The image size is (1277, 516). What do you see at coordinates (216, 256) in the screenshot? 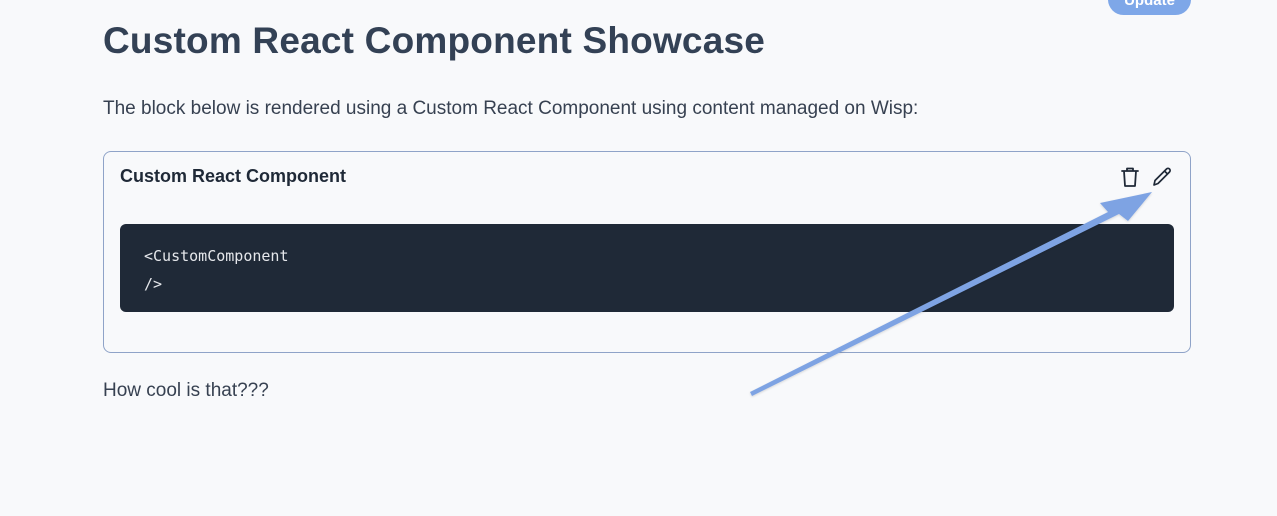
I see `code-line: <CustomComponent` at bounding box center [216, 256].